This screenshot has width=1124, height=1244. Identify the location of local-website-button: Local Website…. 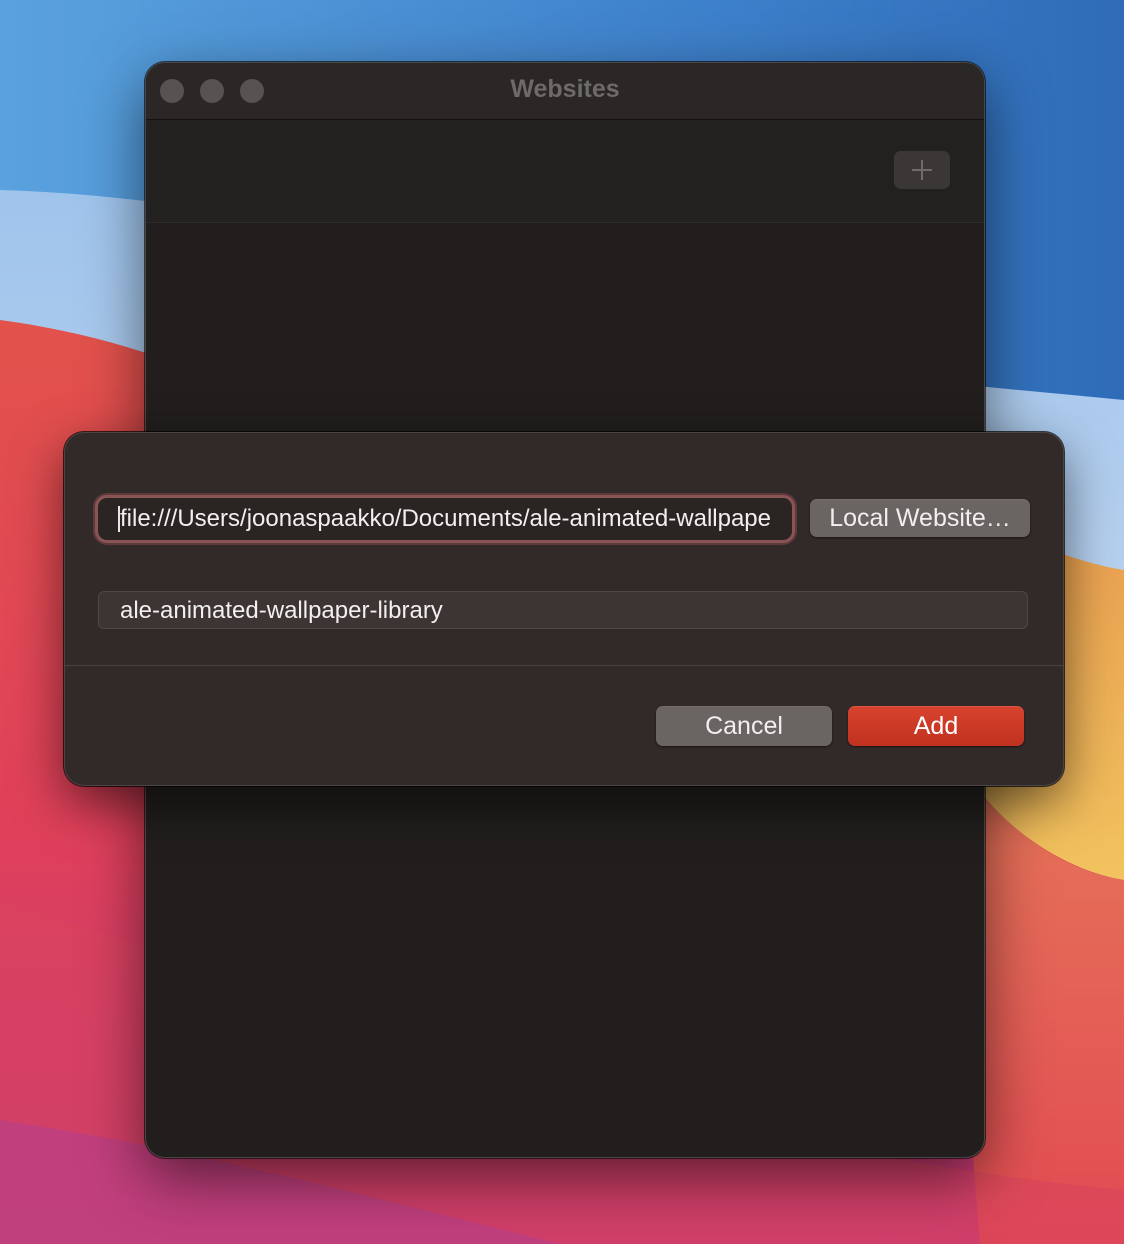
(920, 518).